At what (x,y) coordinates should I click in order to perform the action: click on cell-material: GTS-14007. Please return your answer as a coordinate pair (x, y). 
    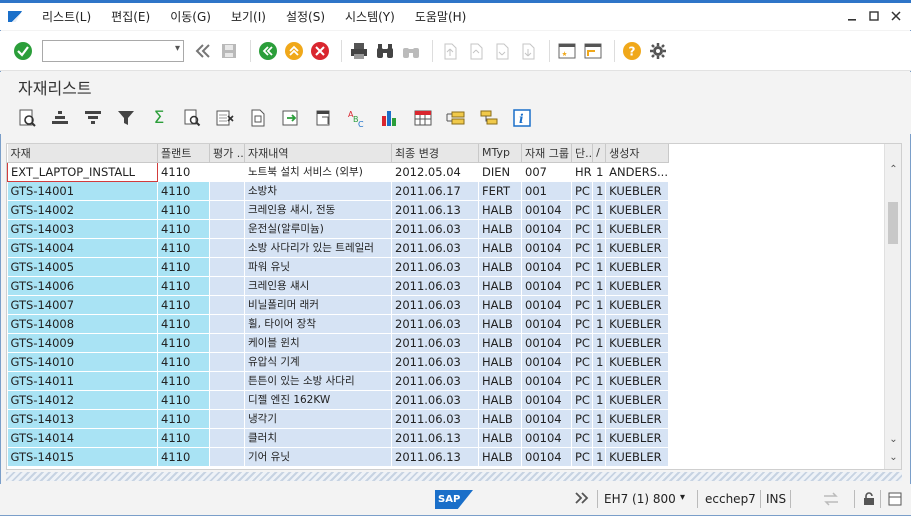
    Looking at the image, I should click on (82, 305).